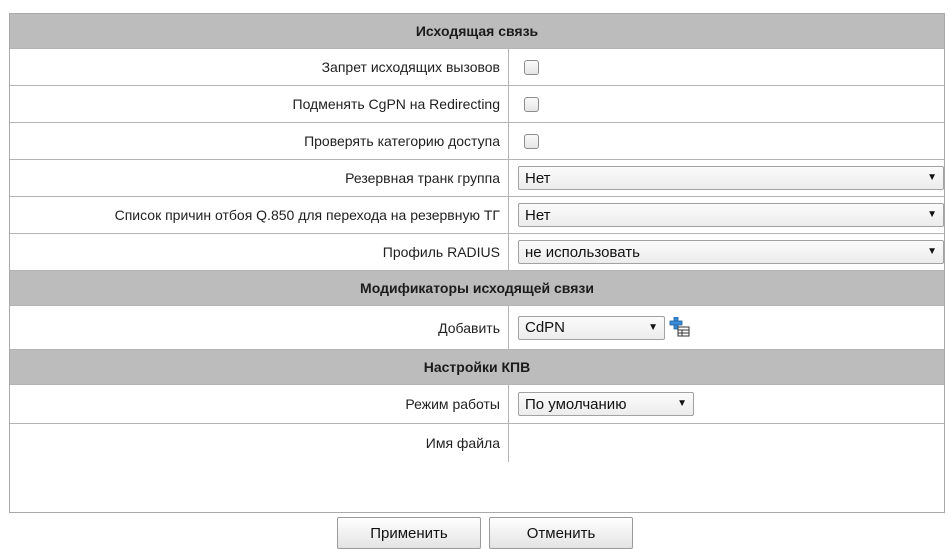 The height and width of the screenshot is (549, 948). I want to click on section-title-kpv: Настройки КПВ, so click(477, 367).